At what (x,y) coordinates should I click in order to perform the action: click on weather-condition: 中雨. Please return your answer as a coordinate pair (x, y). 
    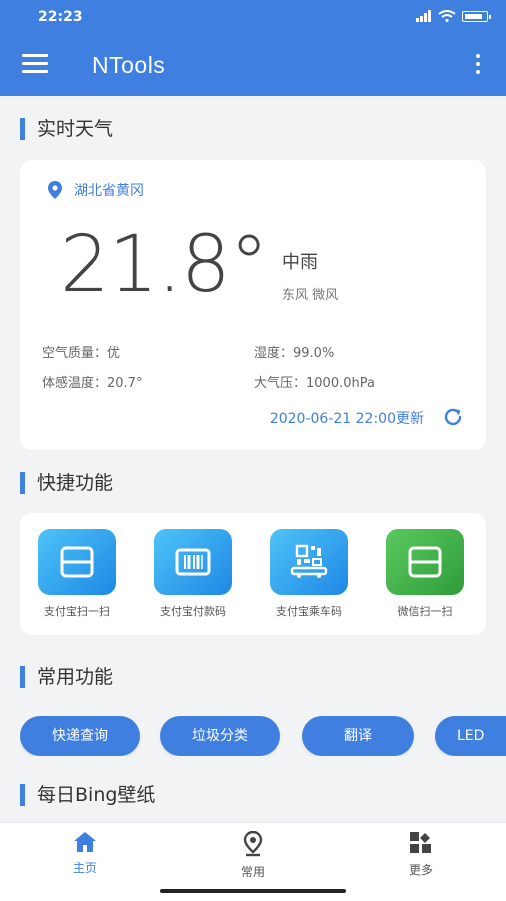
    Looking at the image, I should click on (300, 262).